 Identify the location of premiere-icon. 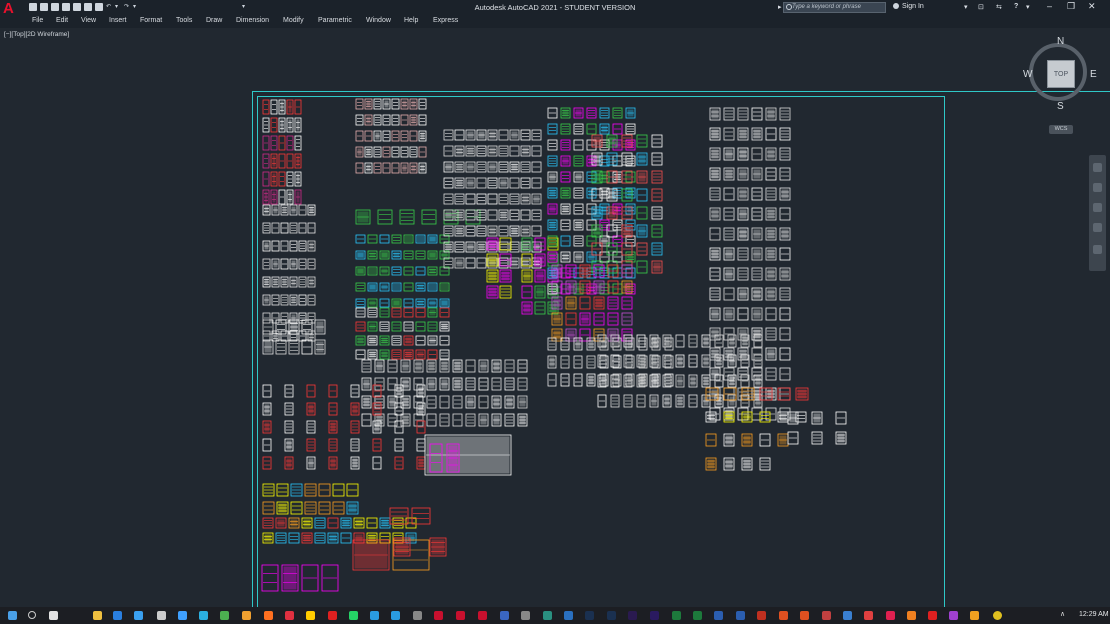
(632, 615).